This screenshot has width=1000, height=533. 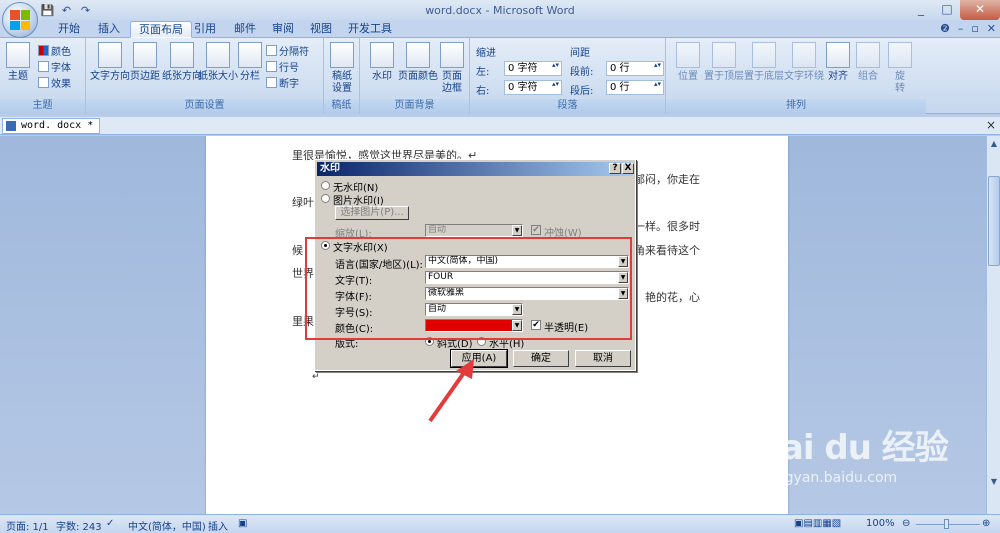 I want to click on scroll-up-icon: ▲, so click(x=994, y=144).